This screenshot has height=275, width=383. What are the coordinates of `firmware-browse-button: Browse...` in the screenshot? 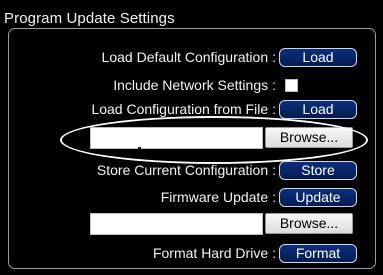 It's located at (309, 223).